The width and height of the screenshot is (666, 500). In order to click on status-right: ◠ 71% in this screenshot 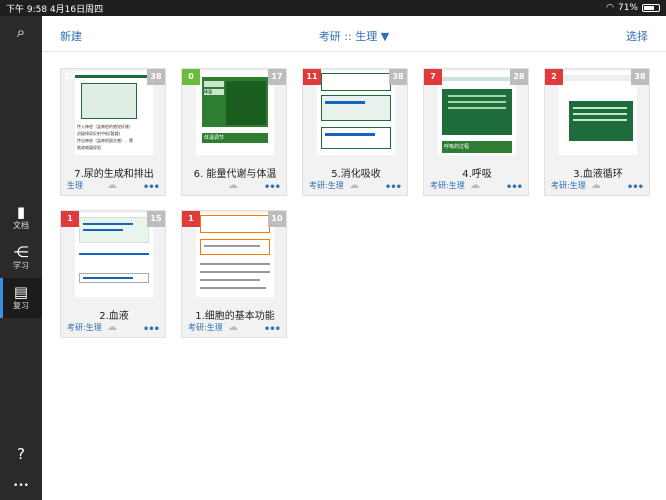, I will do `click(633, 8)`.